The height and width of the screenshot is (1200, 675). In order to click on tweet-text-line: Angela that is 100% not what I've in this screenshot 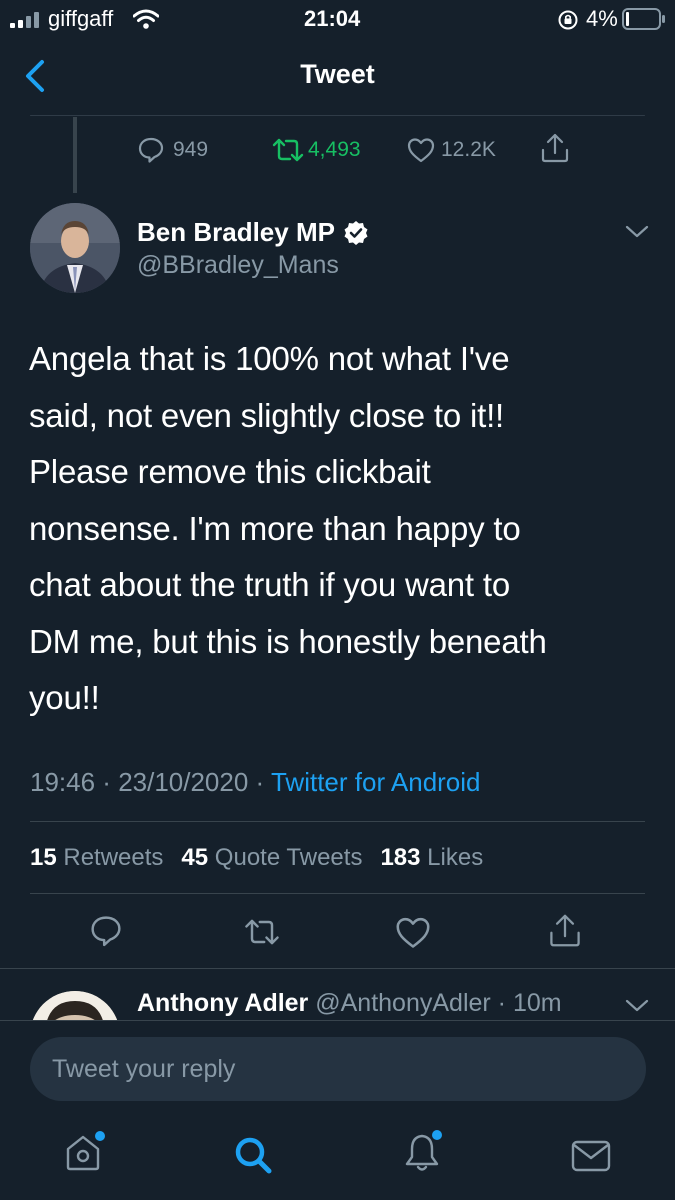, I will do `click(269, 358)`.